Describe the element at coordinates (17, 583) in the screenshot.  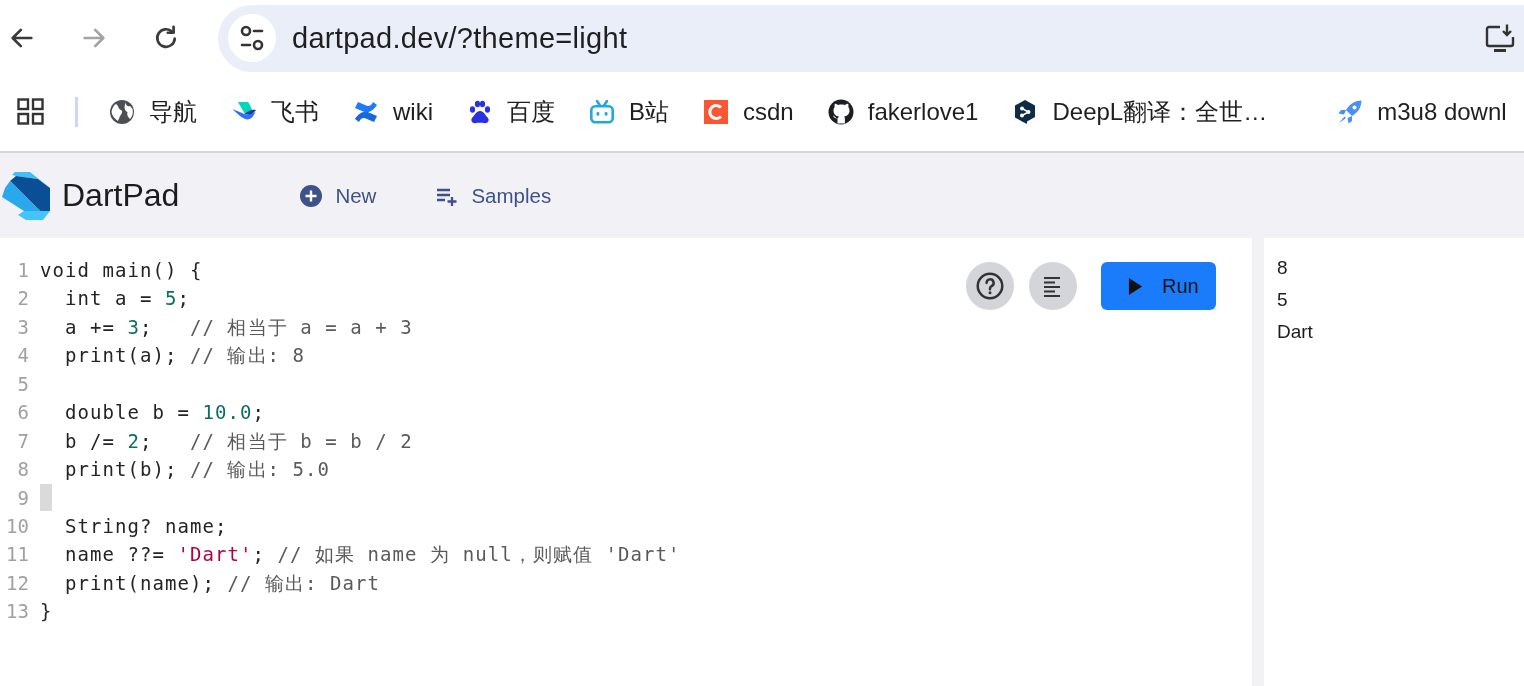
I see `line-number: 12` at that location.